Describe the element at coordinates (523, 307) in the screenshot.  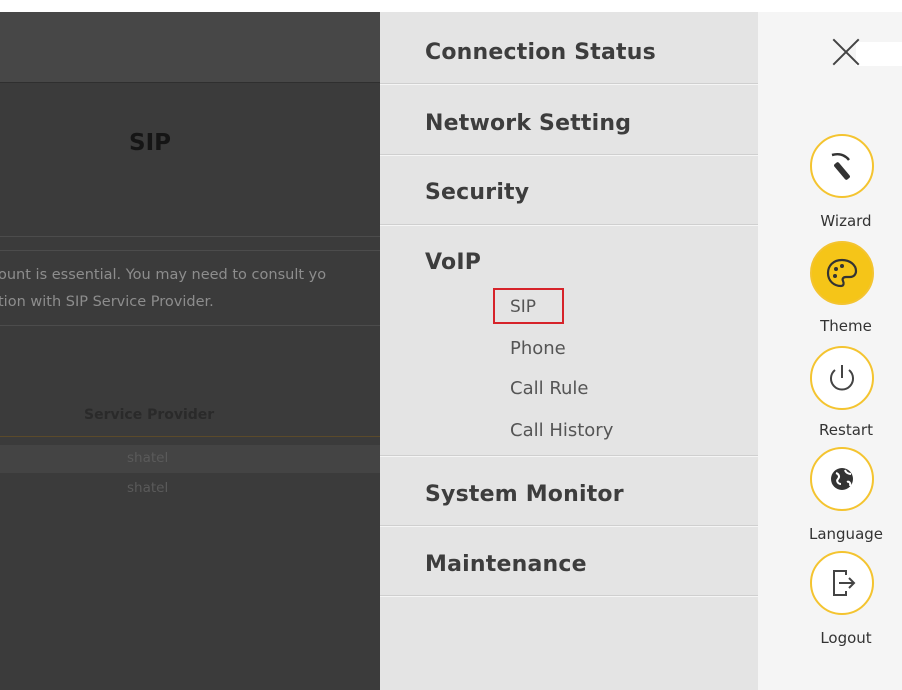
I see `menu-voip-sip: SIP` at that location.